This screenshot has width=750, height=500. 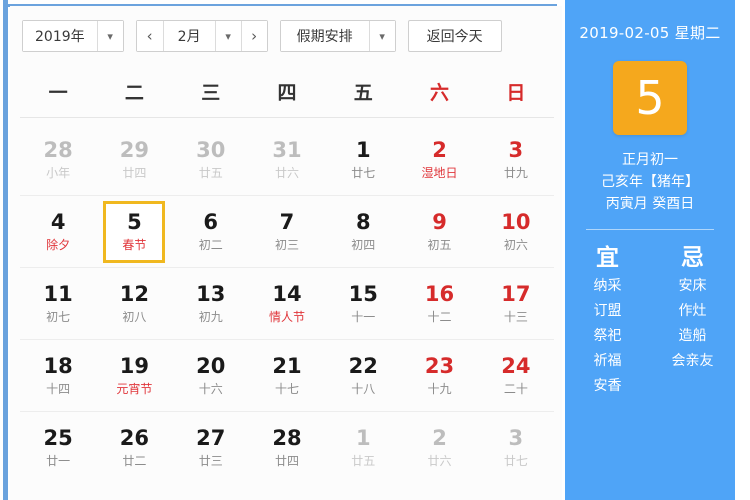 What do you see at coordinates (253, 36) in the screenshot?
I see `next-month-button: ›` at bounding box center [253, 36].